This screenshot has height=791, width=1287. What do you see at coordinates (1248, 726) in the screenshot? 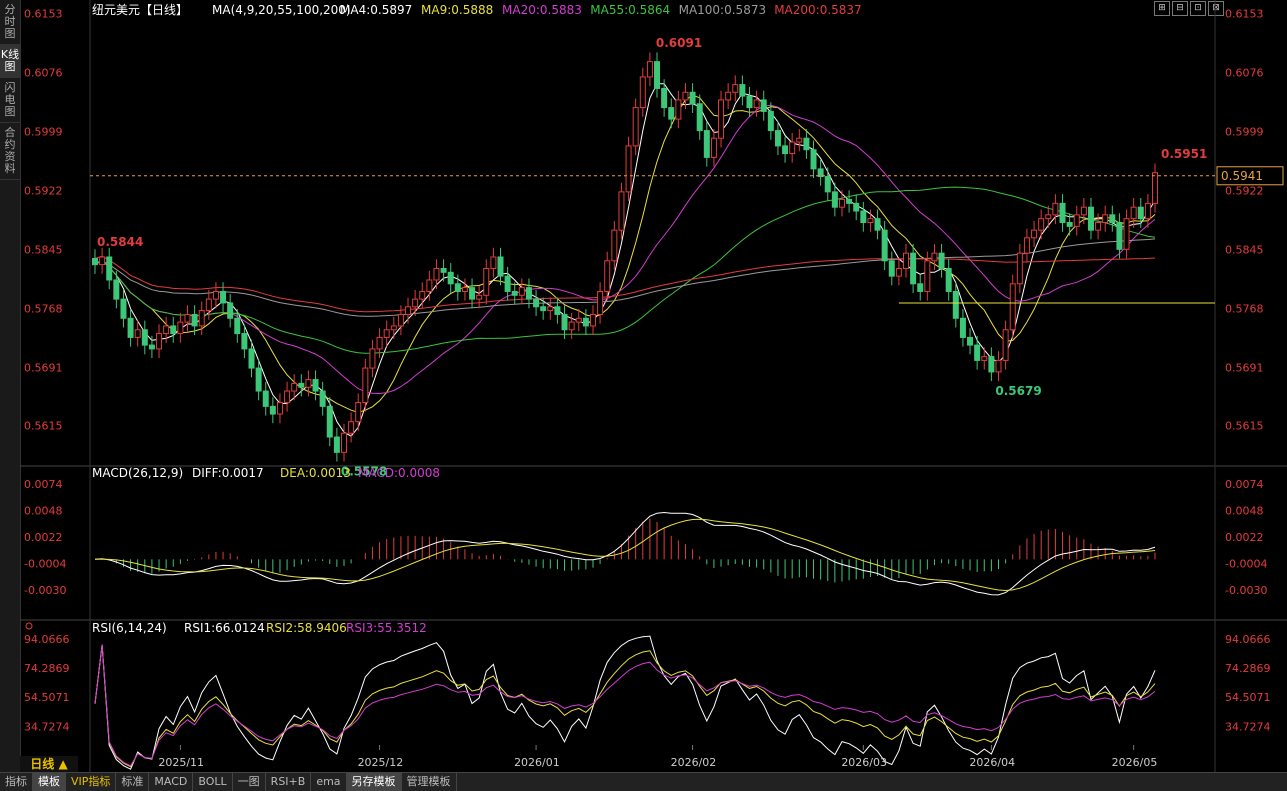
I see `rsi-tick-right: 34.7274` at bounding box center [1248, 726].